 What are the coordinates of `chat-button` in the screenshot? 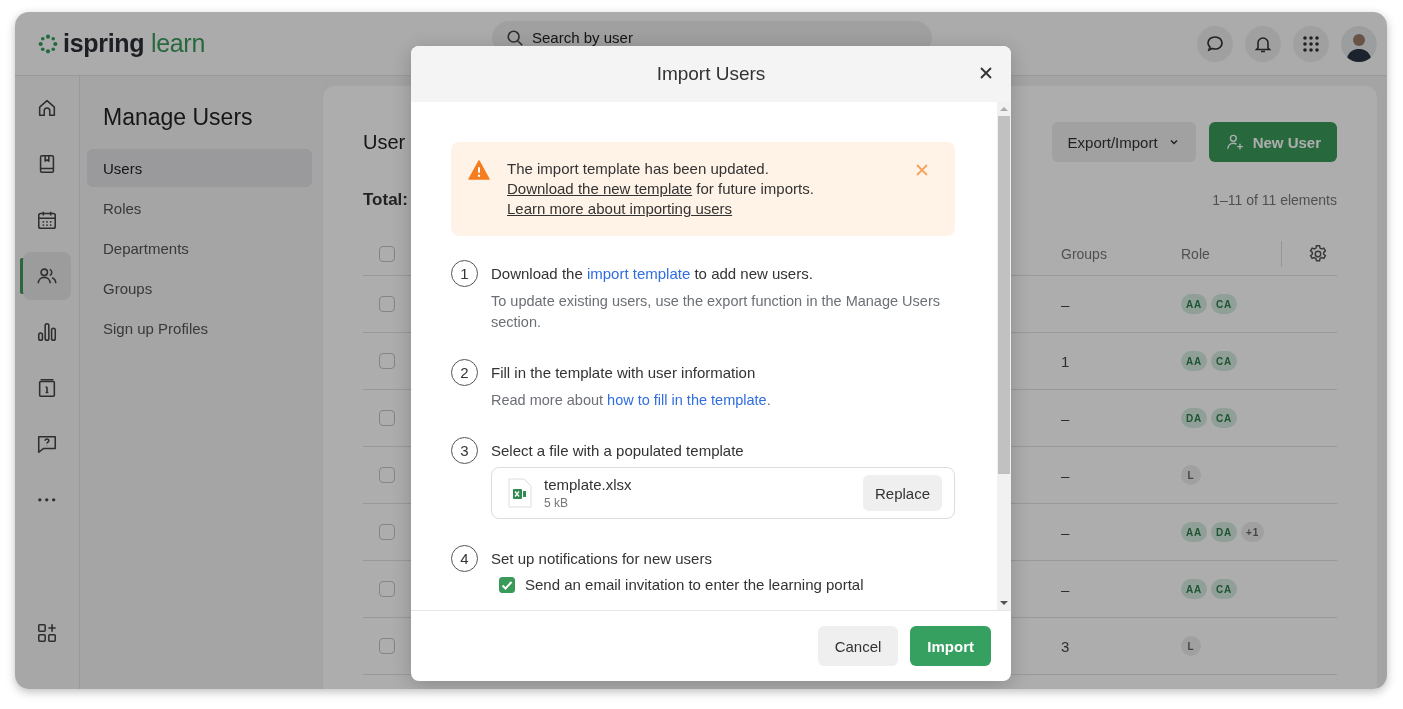 It's located at (1215, 43).